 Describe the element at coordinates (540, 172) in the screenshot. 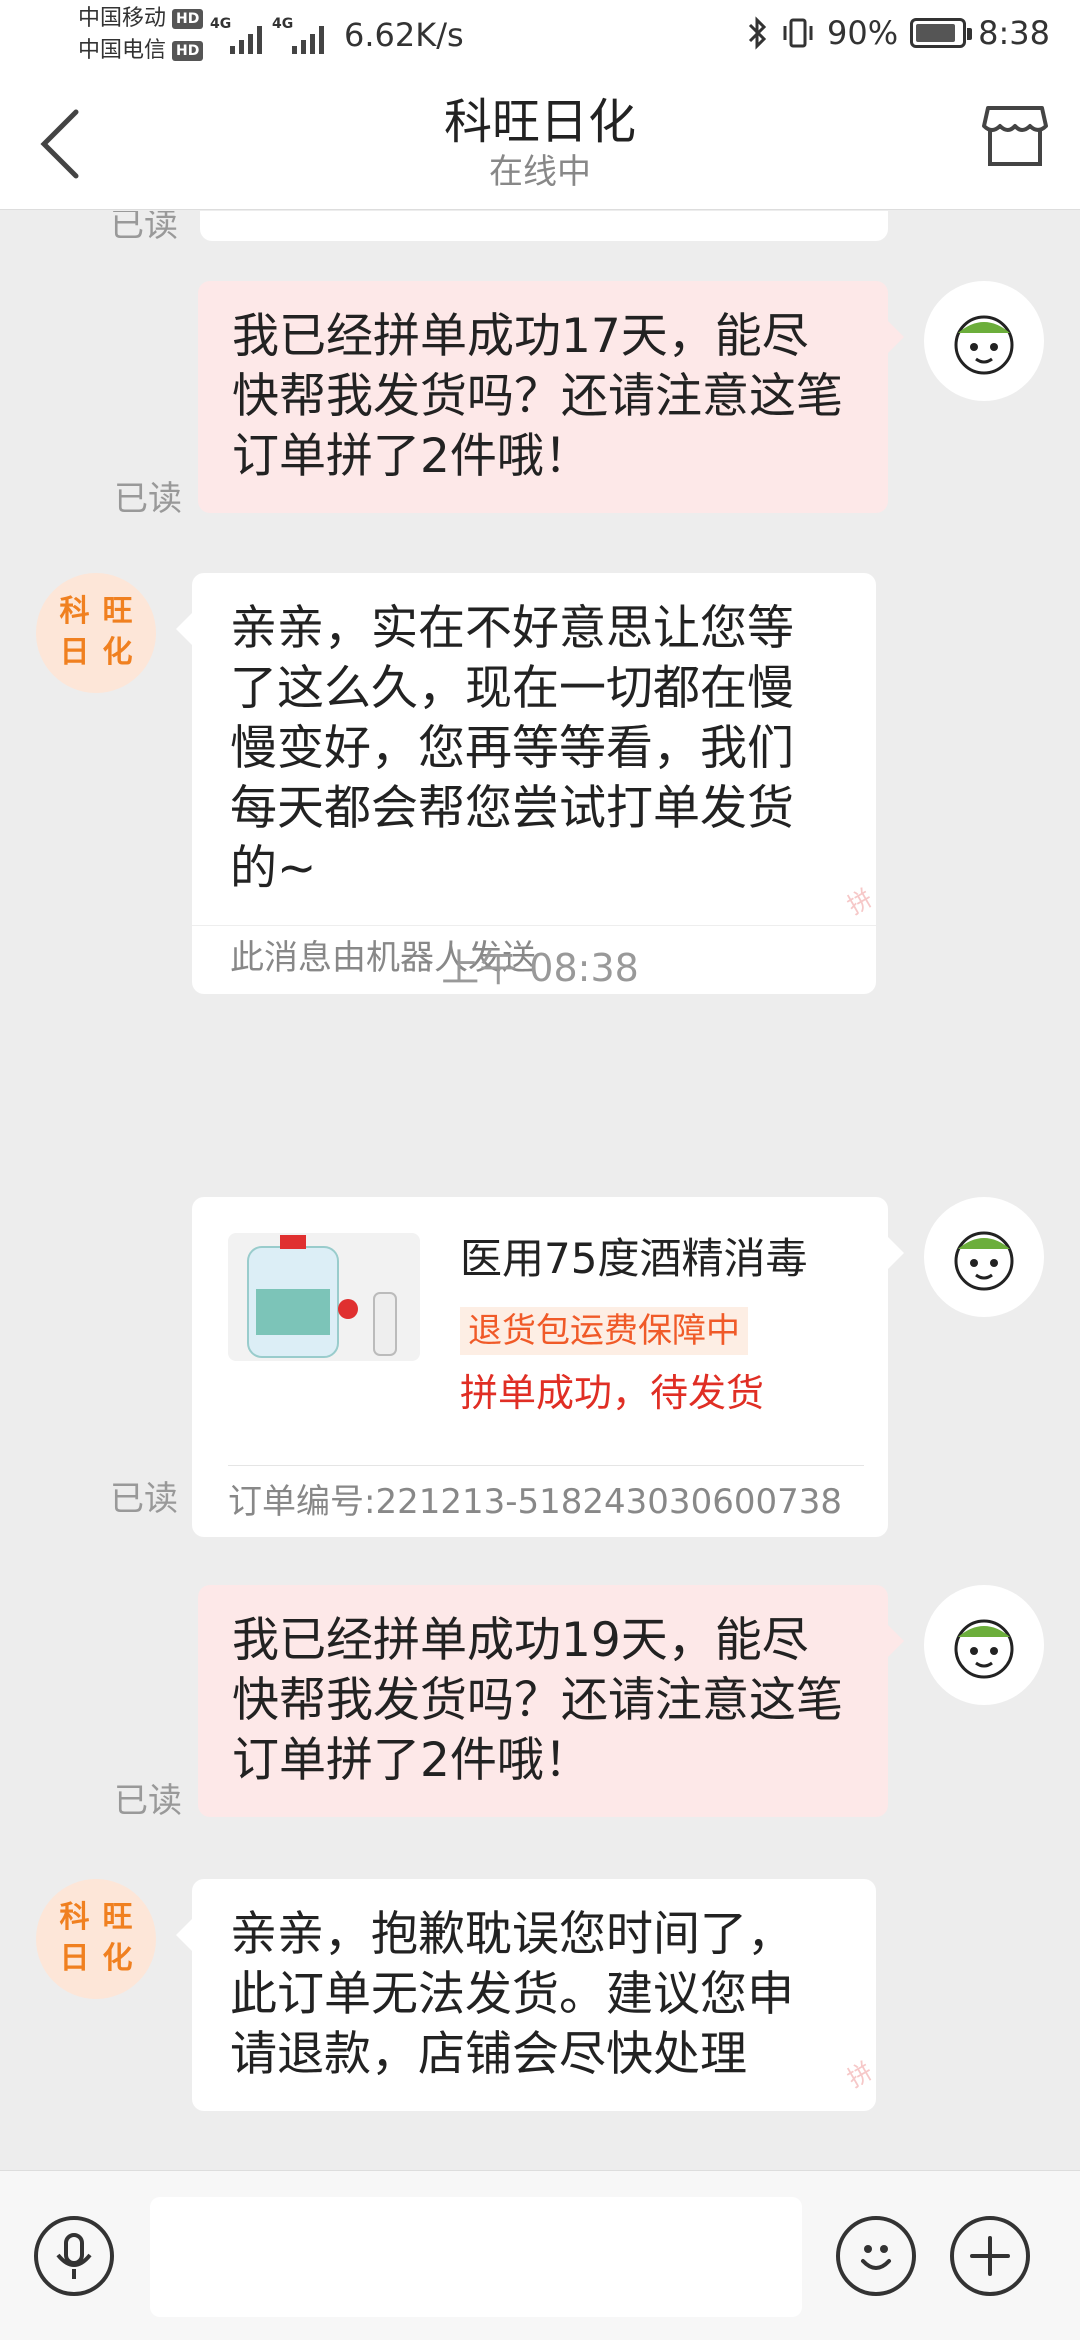

I see `online-status: 在线中` at that location.